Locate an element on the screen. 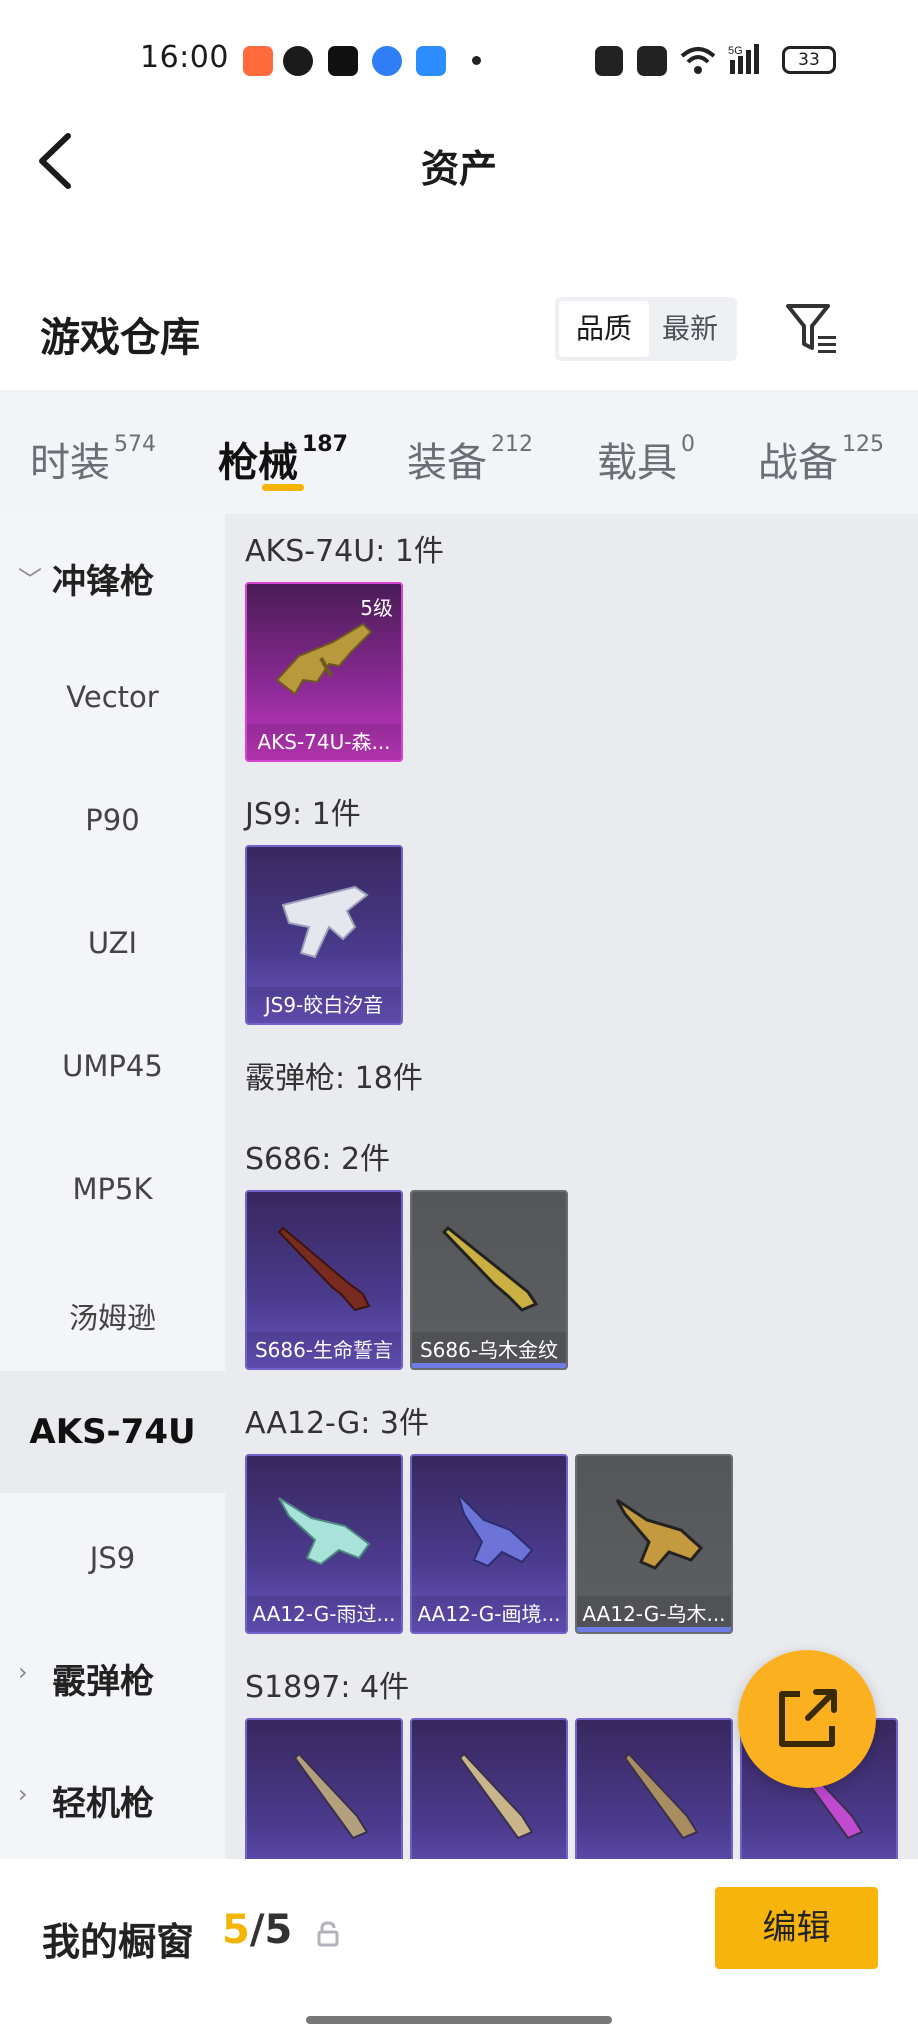 Image resolution: width=918 pixels, height=2040 pixels. group-header-s686: S686: 2件 is located at coordinates (318, 1159).